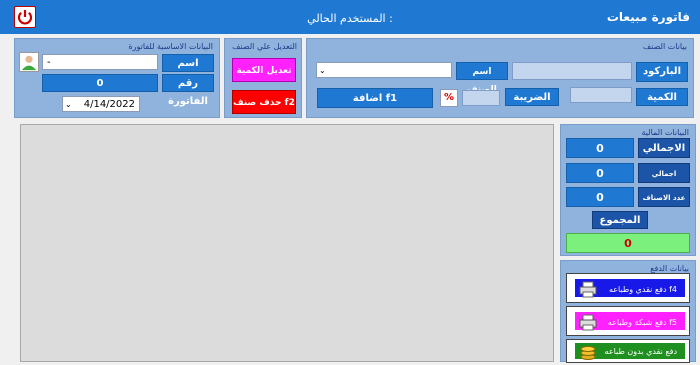 The image size is (700, 365). Describe the element at coordinates (170, 46) in the screenshot. I see `basic-data-heading: البيانات الاساسية للفاتورة` at that location.